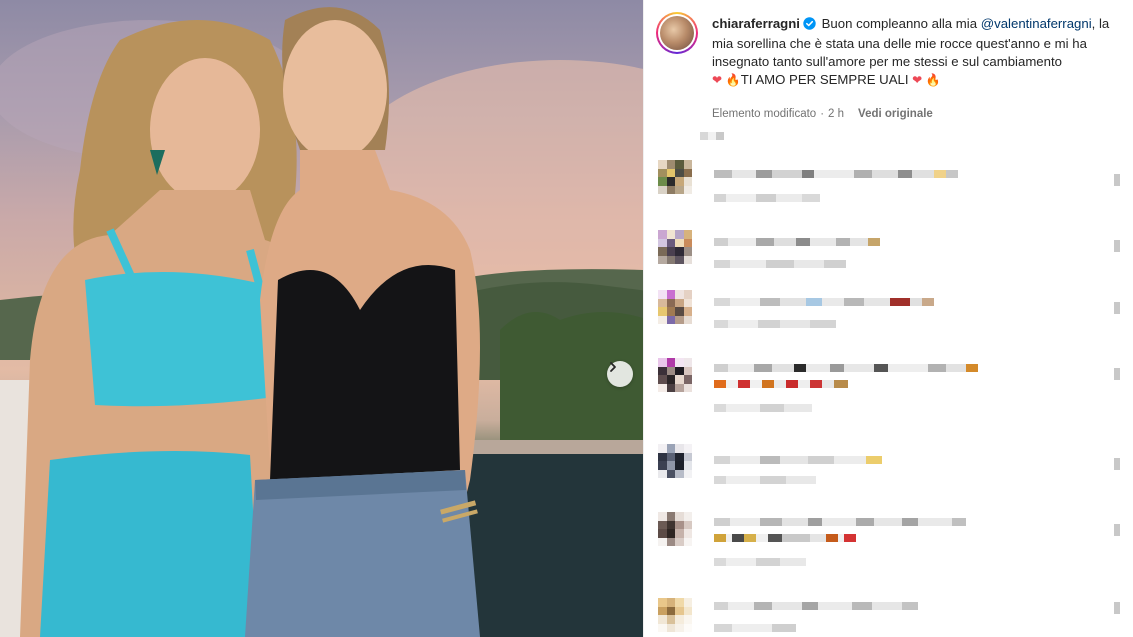 The height and width of the screenshot is (637, 1133). Describe the element at coordinates (824, 79) in the screenshot. I see `caption-end: TI AMO PER SEMPRE UALI` at that location.